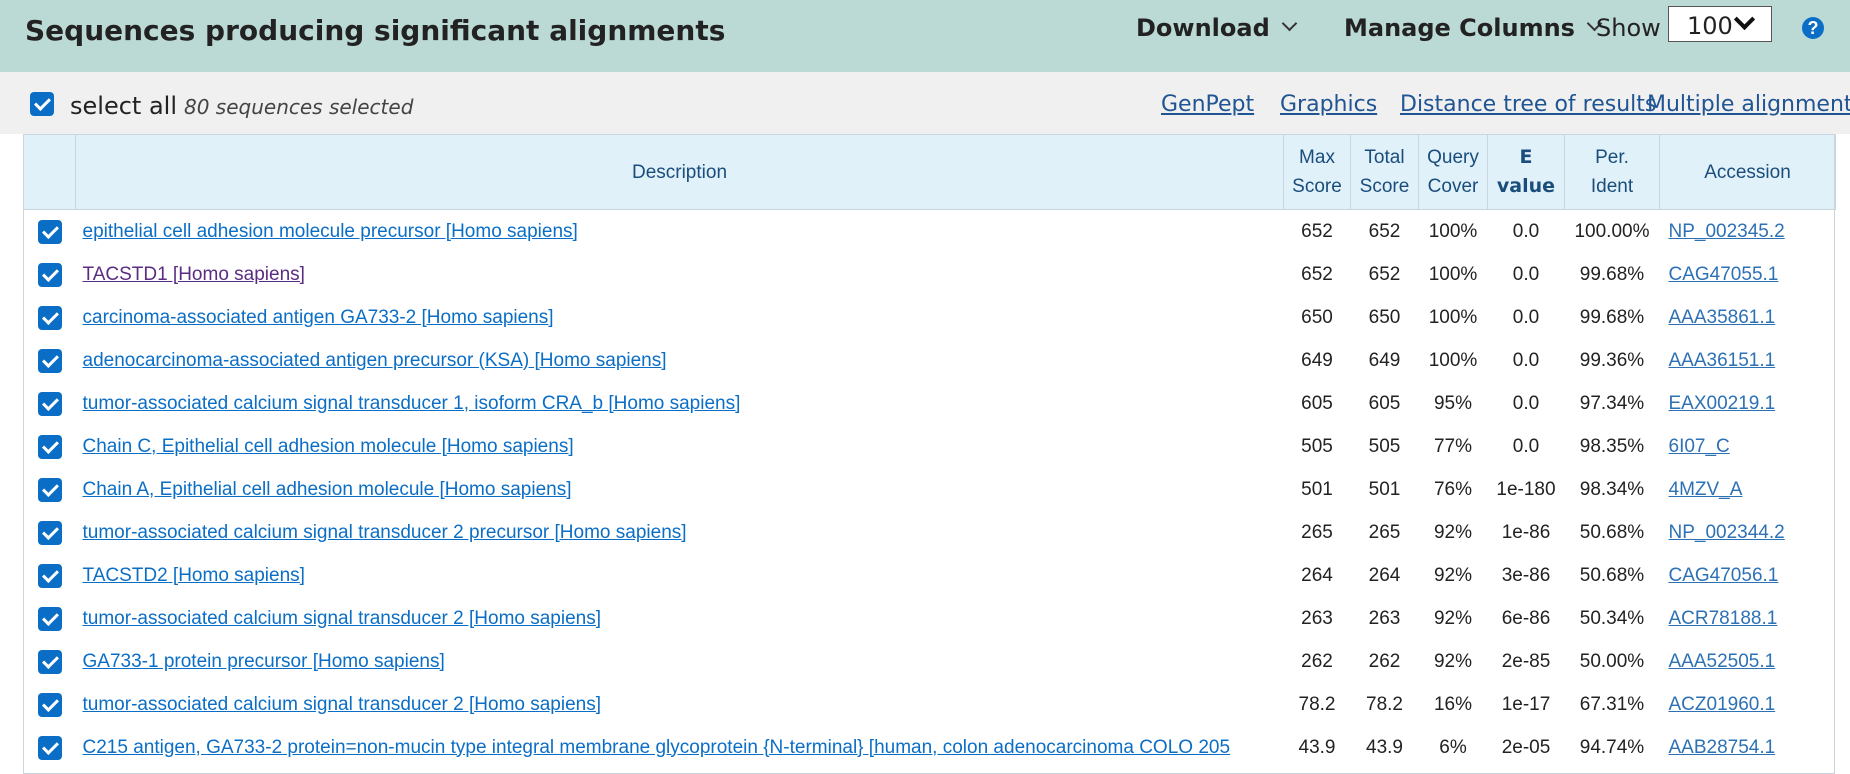 The image size is (1850, 774). What do you see at coordinates (1526, 747) in the screenshot?
I see `e-value-cell: 2e-05` at bounding box center [1526, 747].